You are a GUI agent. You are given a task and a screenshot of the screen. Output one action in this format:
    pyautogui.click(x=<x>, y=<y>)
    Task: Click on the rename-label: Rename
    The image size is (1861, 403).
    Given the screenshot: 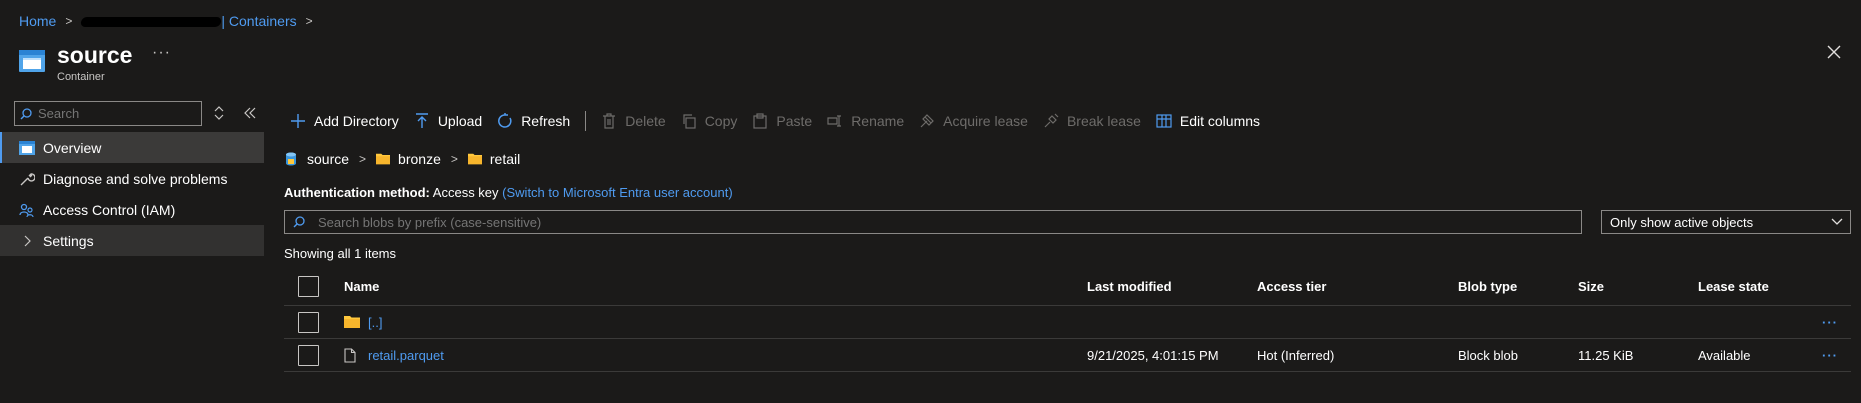 What is the action you would take?
    pyautogui.click(x=878, y=121)
    